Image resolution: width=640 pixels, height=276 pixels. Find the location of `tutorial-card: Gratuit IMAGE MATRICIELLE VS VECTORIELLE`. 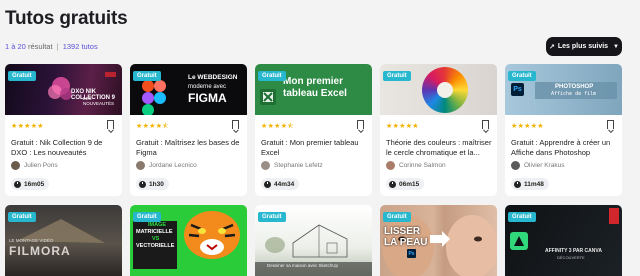

tutorial-card: Gratuit IMAGE MATRICIELLE VS VECTORIELLE is located at coordinates (188, 240).